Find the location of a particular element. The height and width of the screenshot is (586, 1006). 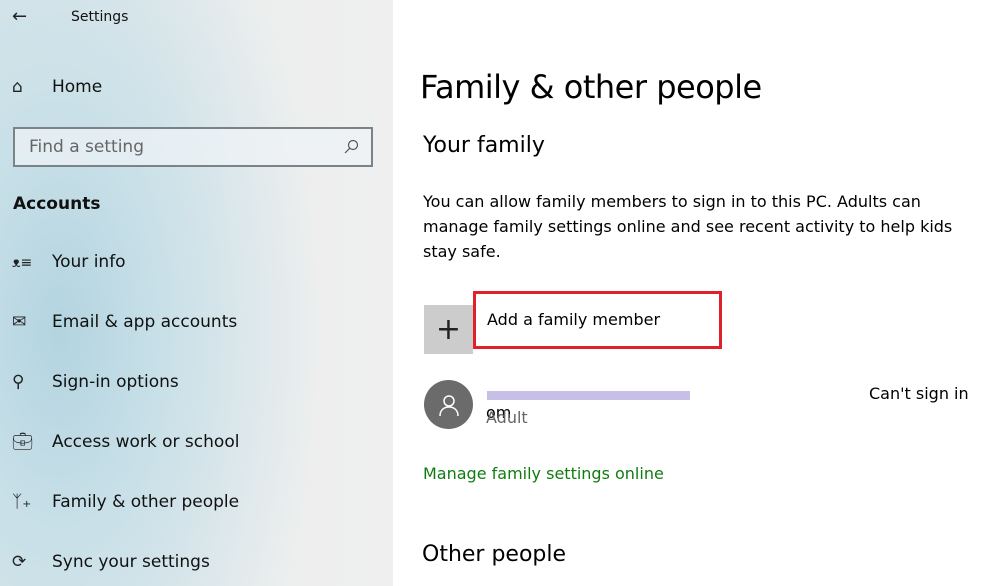

avatar is located at coordinates (448, 404).